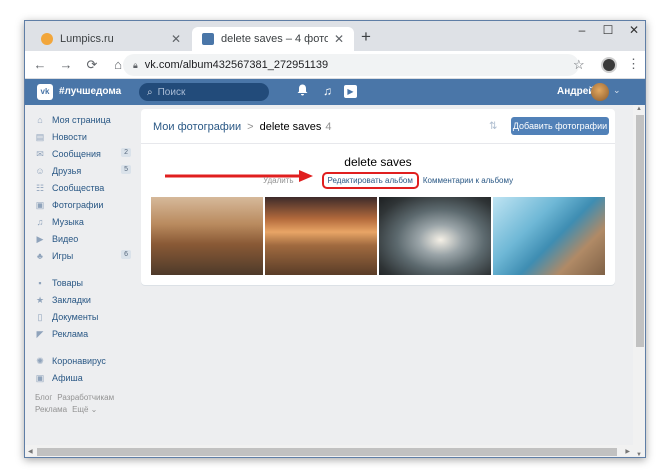  I want to click on vk-search-input: ⌕ Поиск, so click(204, 92).